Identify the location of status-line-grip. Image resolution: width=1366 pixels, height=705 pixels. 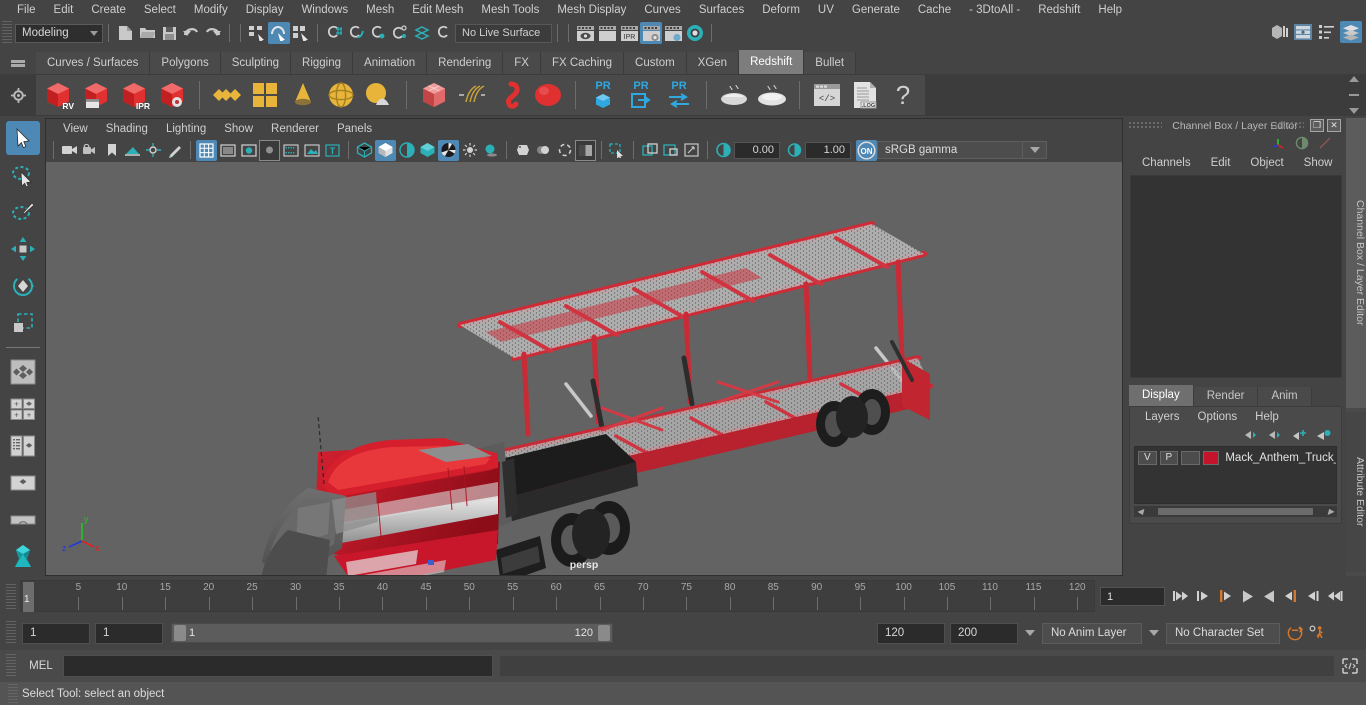
(7, 33).